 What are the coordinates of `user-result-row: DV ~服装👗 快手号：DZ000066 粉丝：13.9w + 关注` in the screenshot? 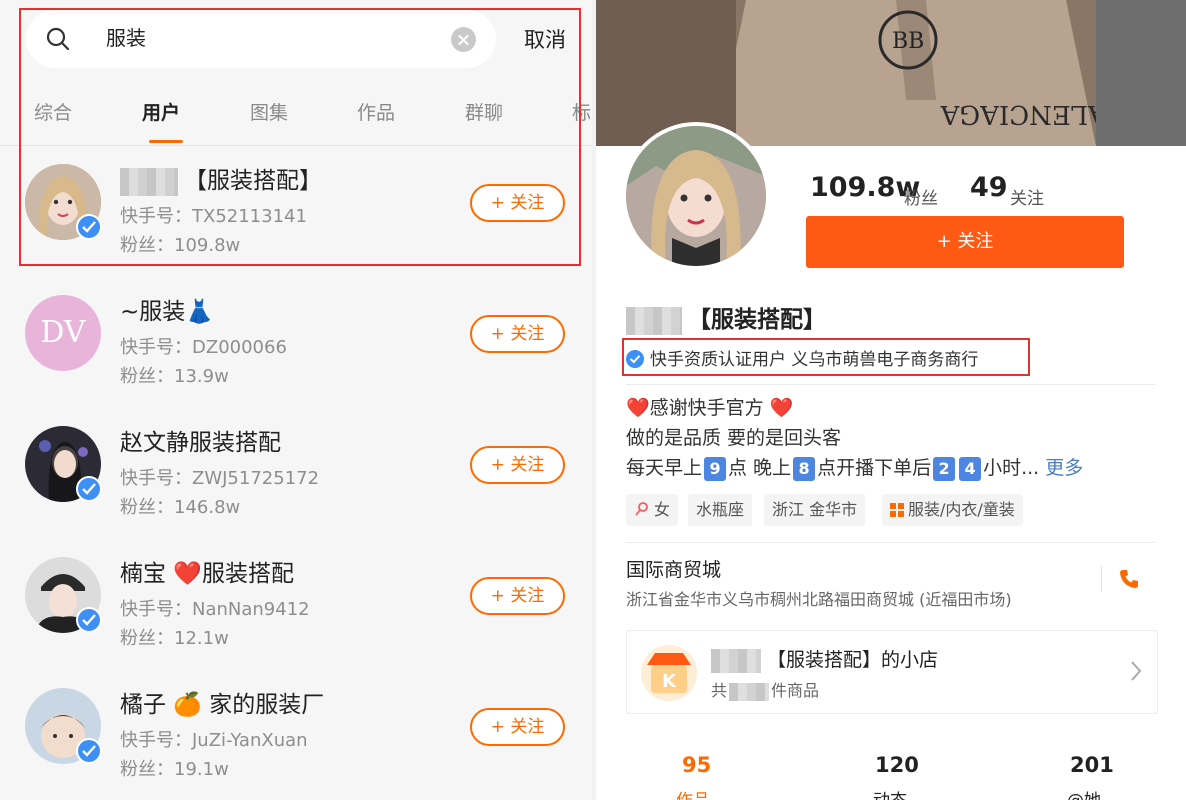 It's located at (296, 346).